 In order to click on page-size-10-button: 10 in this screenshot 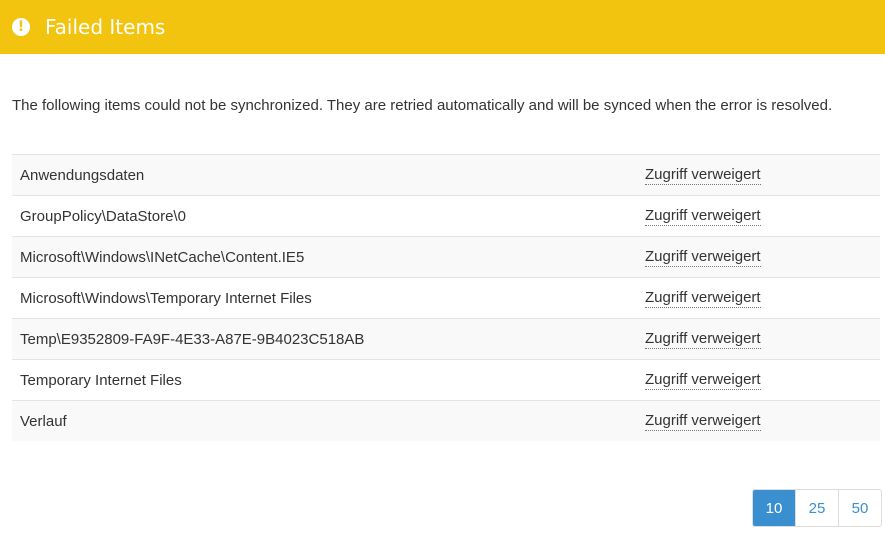, I will do `click(774, 508)`.